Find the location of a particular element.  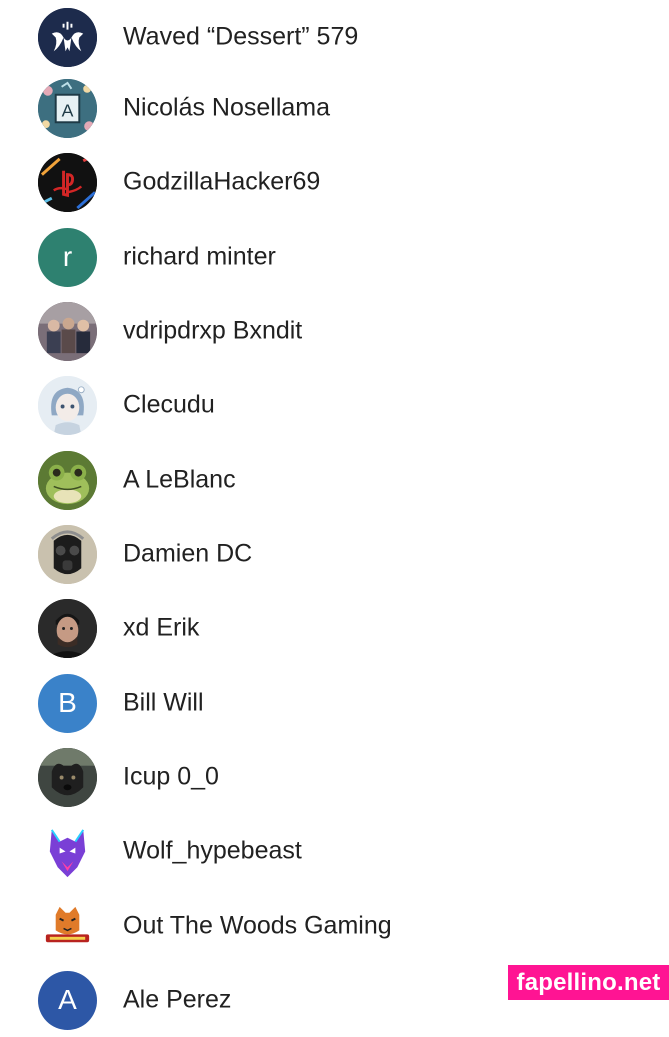

contact-row: Out The Woods Gaming is located at coordinates (334, 926).